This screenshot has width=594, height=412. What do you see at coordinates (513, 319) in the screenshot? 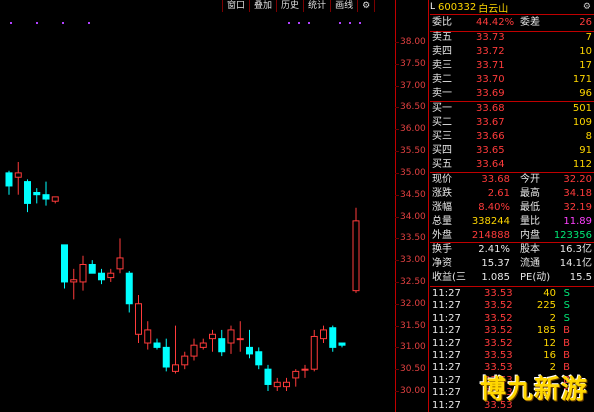
I see `tick-row: 11:27 33.52 2 S` at bounding box center [513, 319].